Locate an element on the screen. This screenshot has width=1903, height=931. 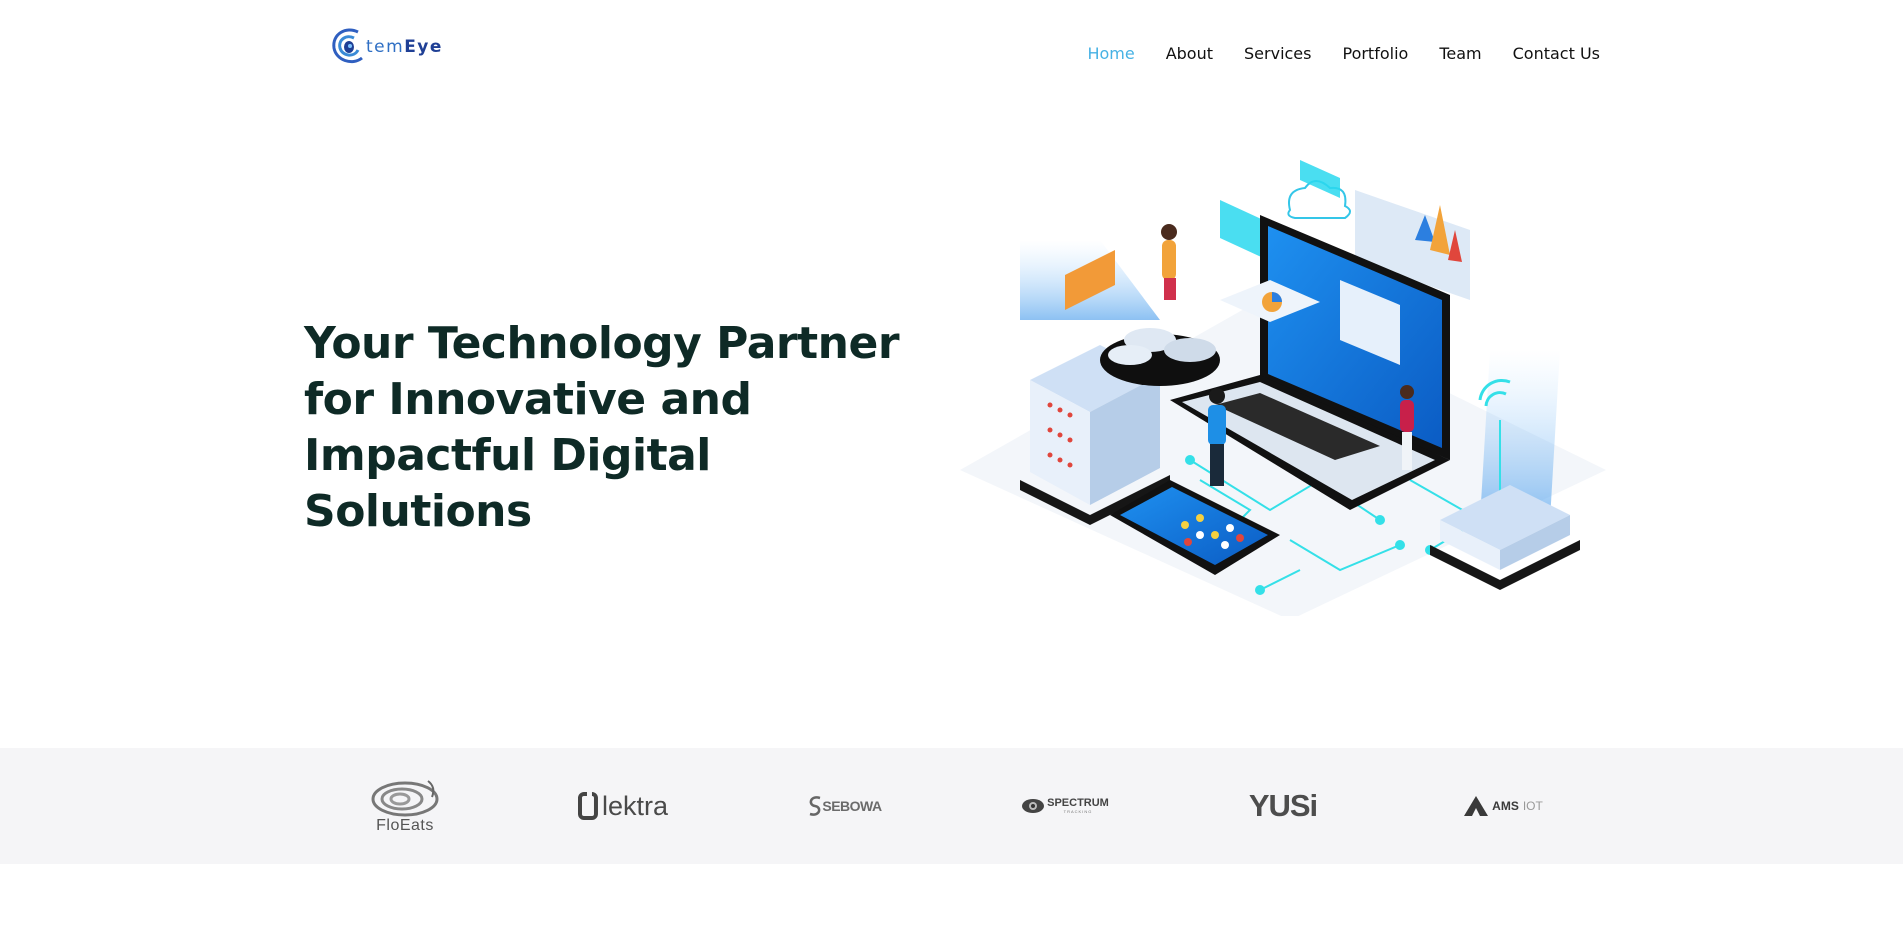
client-name: SEBOWA is located at coordinates (852, 806).